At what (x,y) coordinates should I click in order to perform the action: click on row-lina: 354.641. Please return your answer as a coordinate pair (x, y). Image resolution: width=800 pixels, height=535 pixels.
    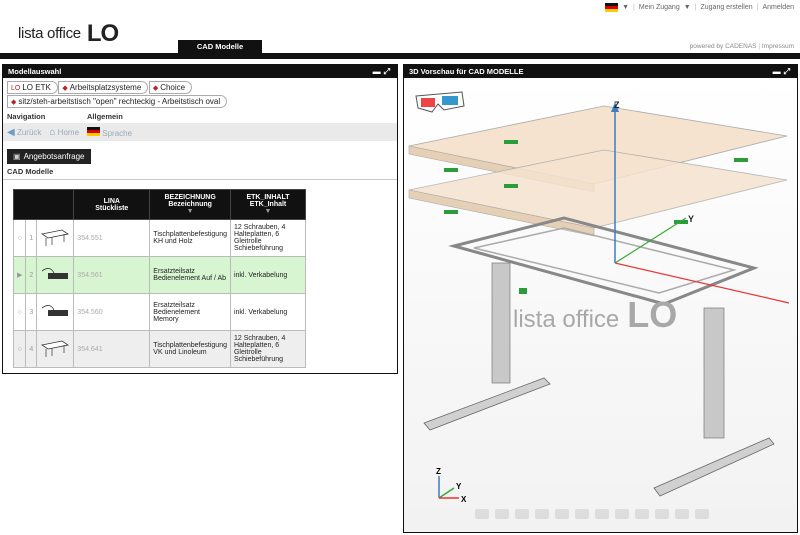
    Looking at the image, I should click on (112, 349).